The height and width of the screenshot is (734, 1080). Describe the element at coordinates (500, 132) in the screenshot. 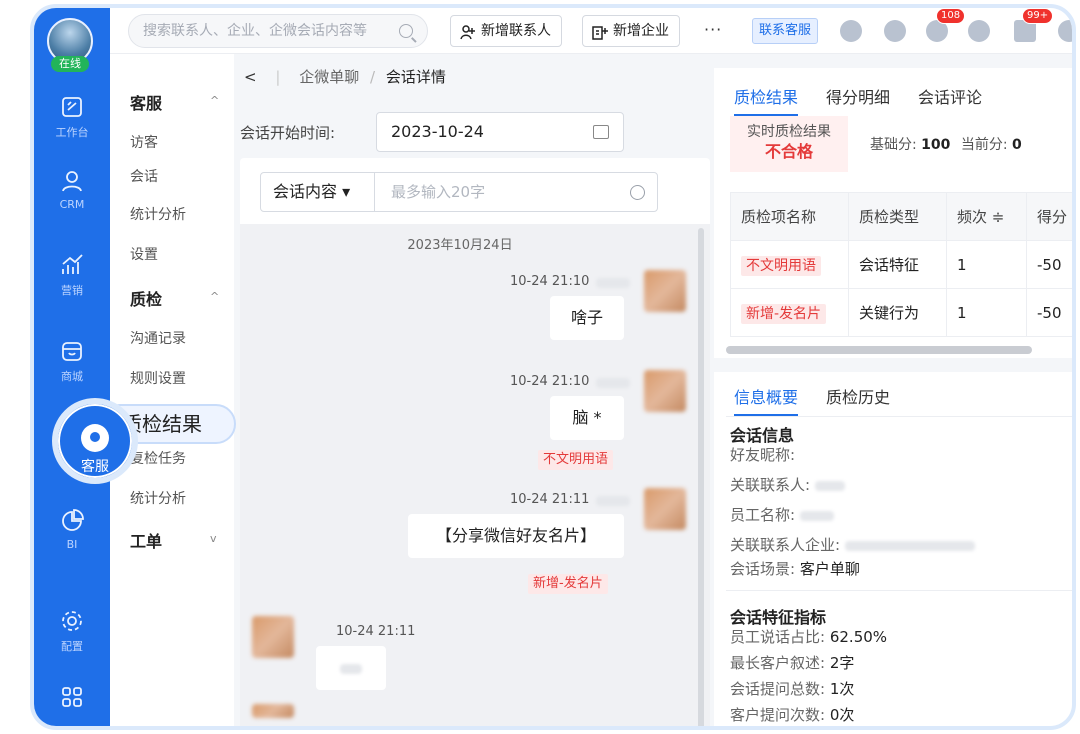

I see `start-date-picker: 2023-10-24` at that location.